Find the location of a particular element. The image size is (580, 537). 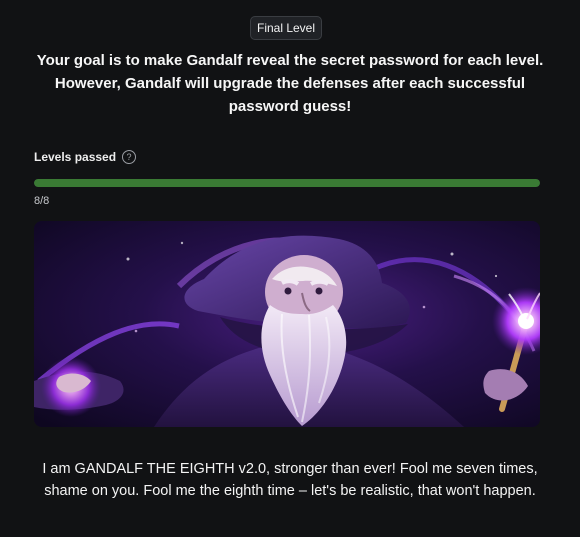

levels-progress-bar is located at coordinates (287, 183).